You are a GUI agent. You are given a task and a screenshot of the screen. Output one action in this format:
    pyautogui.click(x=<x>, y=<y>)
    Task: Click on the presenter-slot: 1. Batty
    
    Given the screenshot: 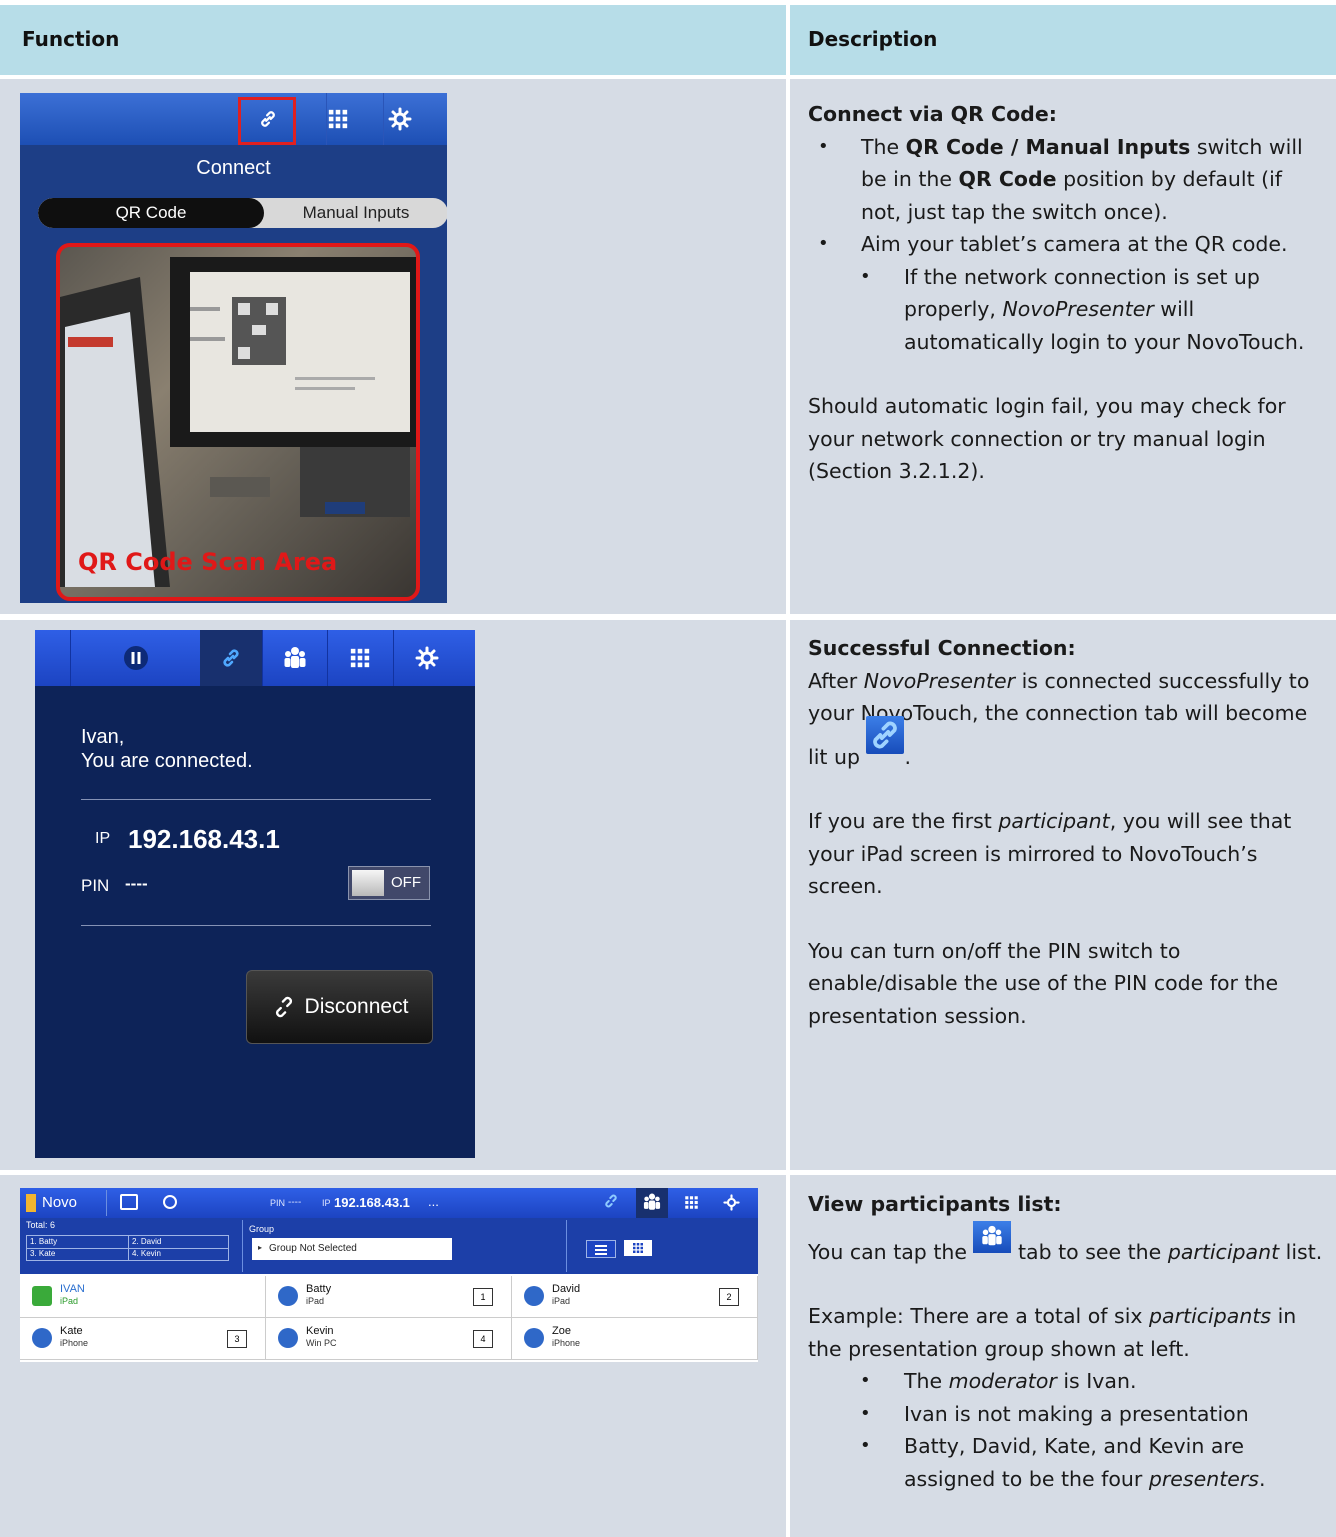 What is the action you would take?
    pyautogui.click(x=44, y=1241)
    